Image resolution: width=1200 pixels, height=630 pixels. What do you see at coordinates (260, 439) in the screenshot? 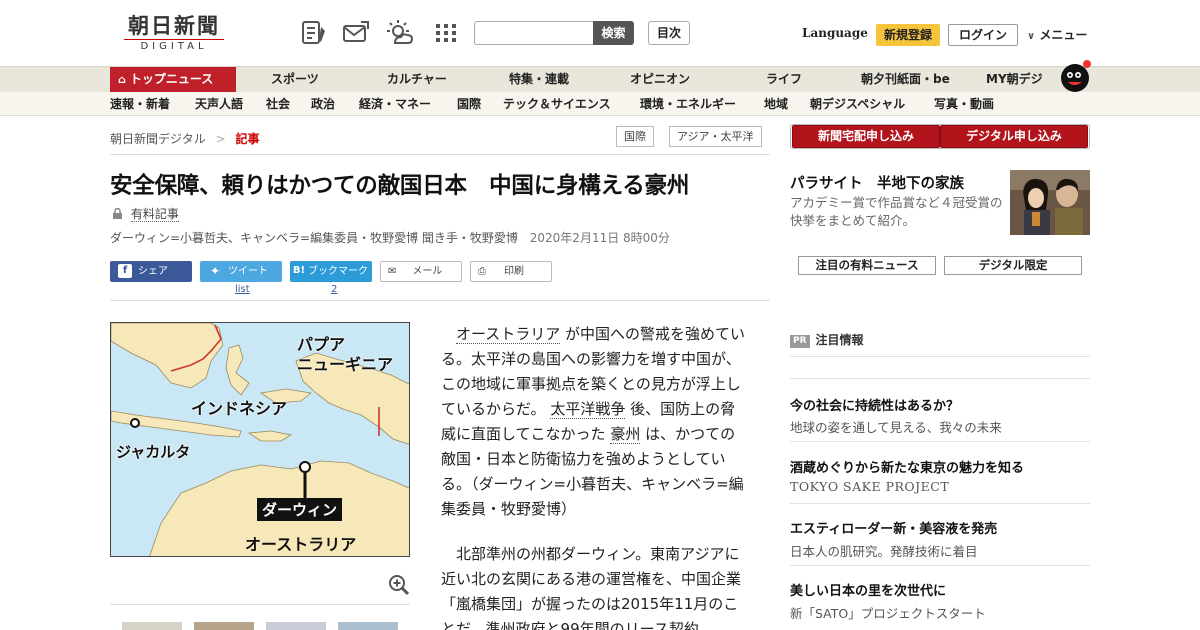
I see `article-map-image: パプア ニューギニア インドネシア ジャカルタ ダーウィン オーストラリア` at bounding box center [260, 439].